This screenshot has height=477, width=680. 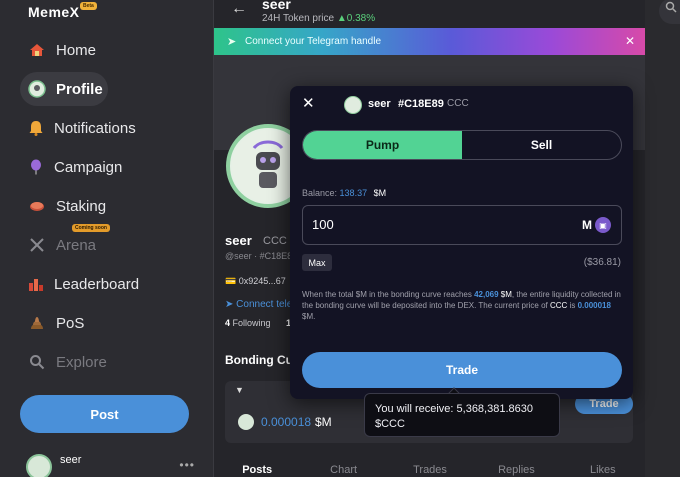 What do you see at coordinates (88, 6) in the screenshot?
I see `beta-badge: Beta` at bounding box center [88, 6].